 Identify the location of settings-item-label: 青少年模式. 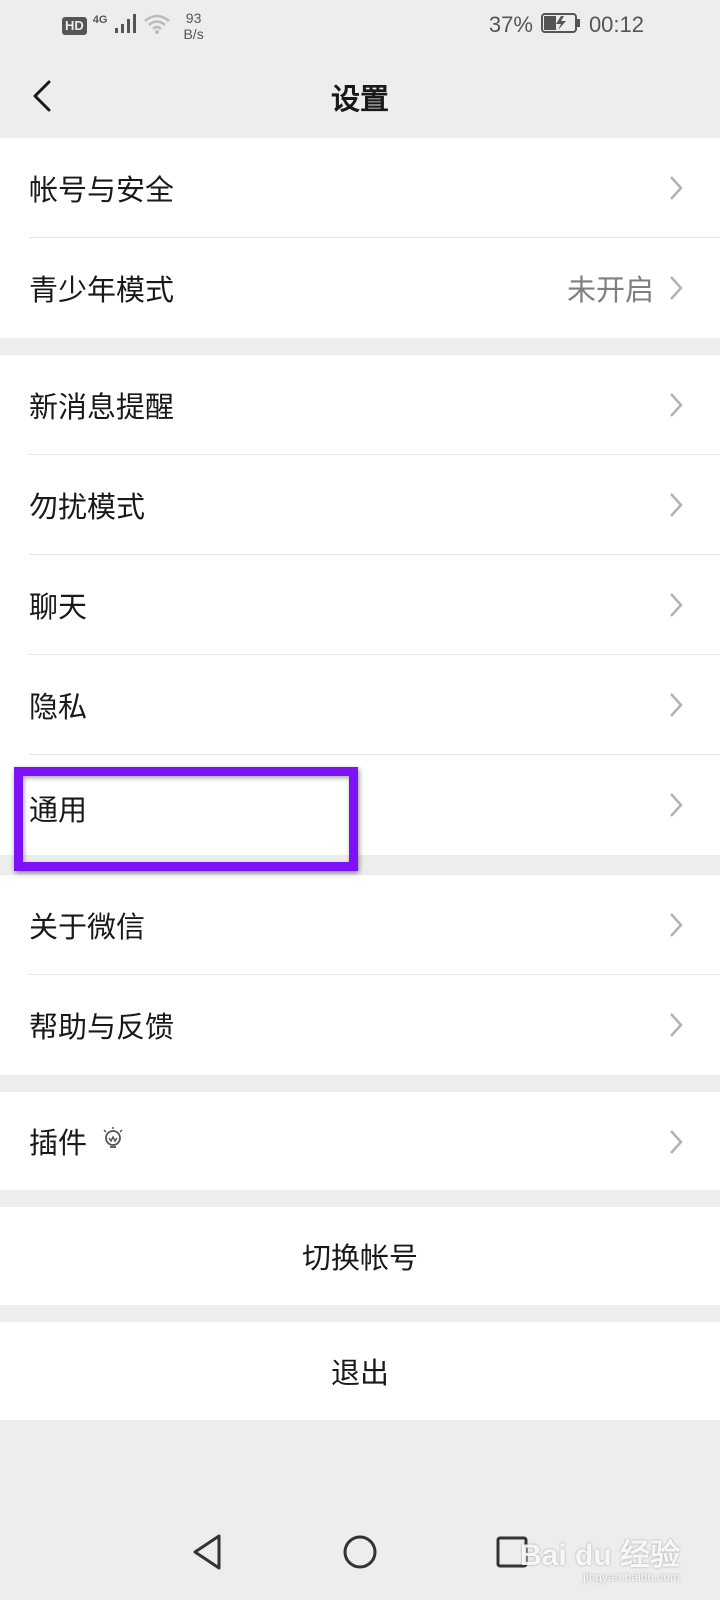
(102, 290).